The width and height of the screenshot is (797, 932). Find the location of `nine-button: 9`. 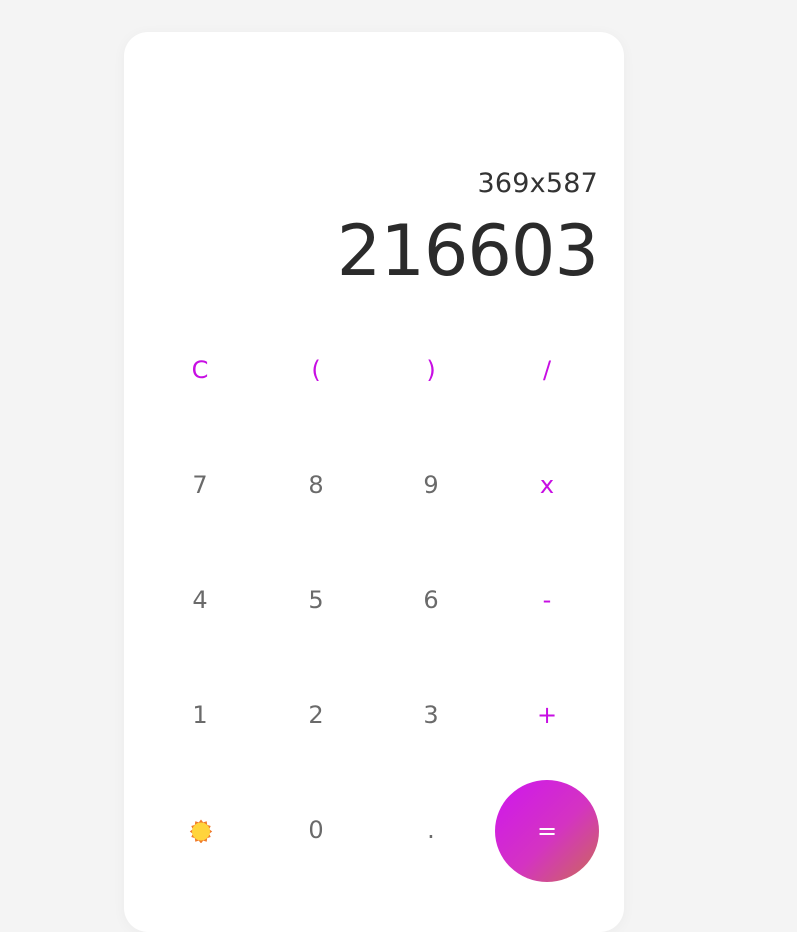

nine-button: 9 is located at coordinates (431, 485).